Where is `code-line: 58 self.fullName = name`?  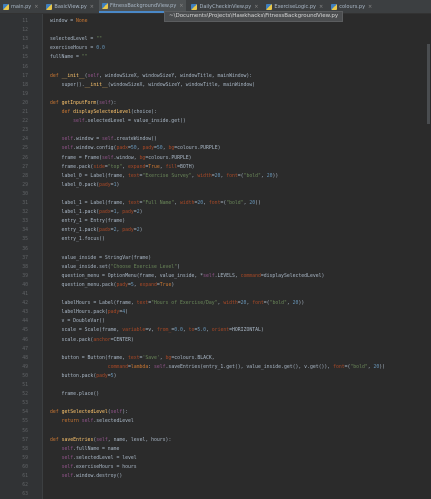
code-line: 58 self.fullName = name is located at coordinates (215, 449).